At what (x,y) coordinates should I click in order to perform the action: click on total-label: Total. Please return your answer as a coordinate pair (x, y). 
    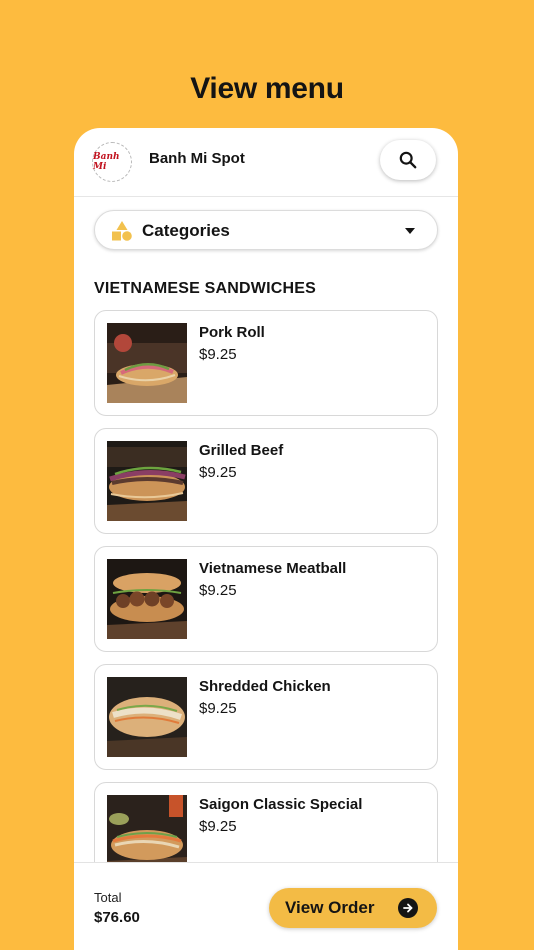
    Looking at the image, I should click on (108, 897).